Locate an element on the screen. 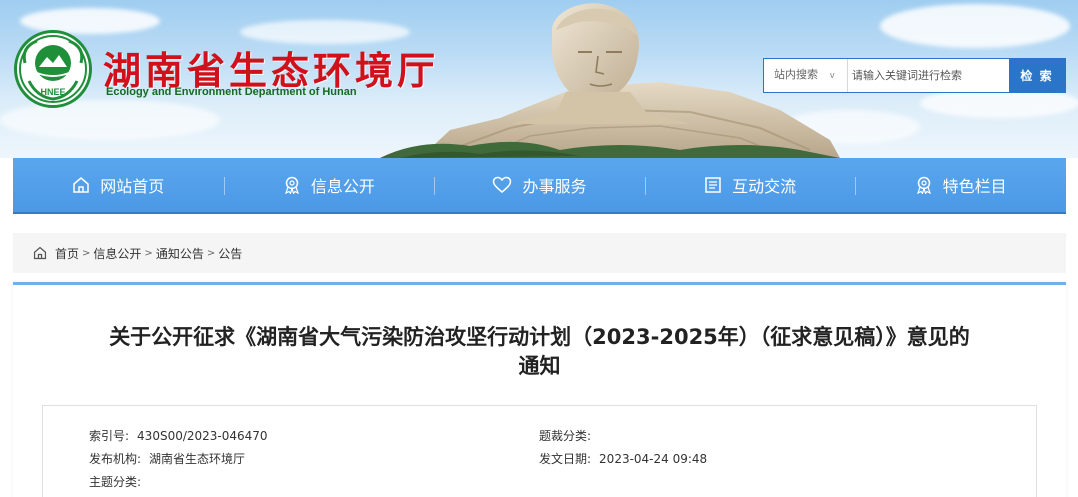  logo-text: HNEE is located at coordinates (52, 92).